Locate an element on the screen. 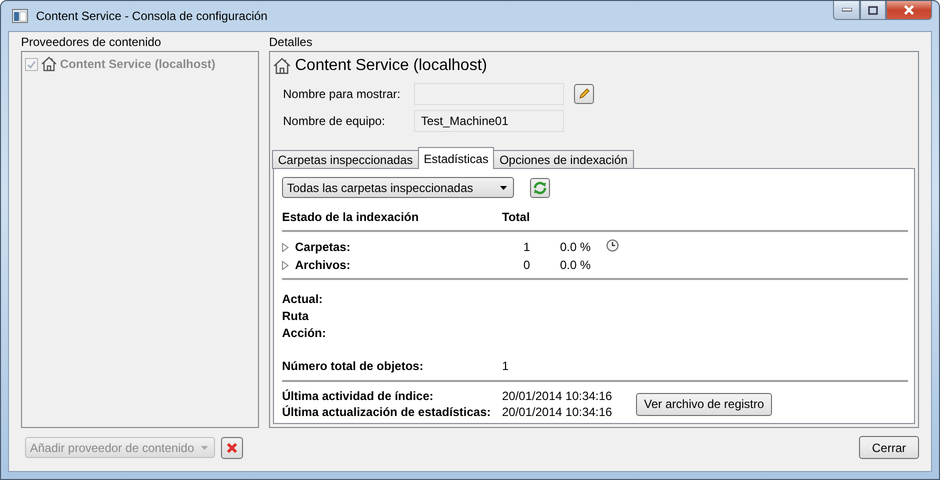 Image resolution: width=940 pixels, height=480 pixels. refresh-icon is located at coordinates (540, 187).